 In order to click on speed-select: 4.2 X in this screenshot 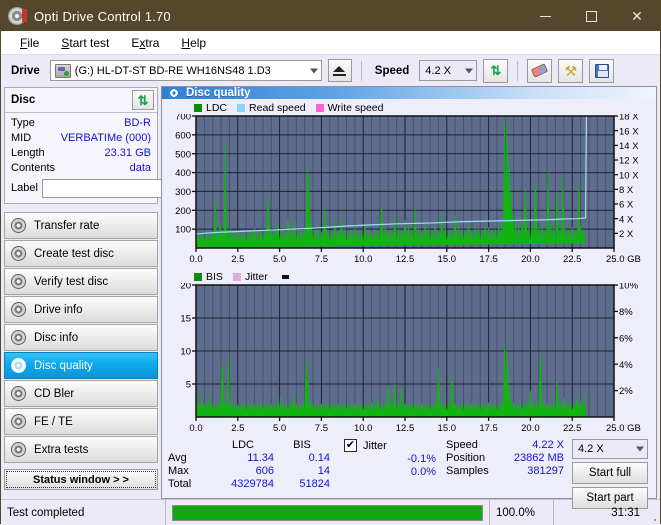, I will do `click(448, 70)`.